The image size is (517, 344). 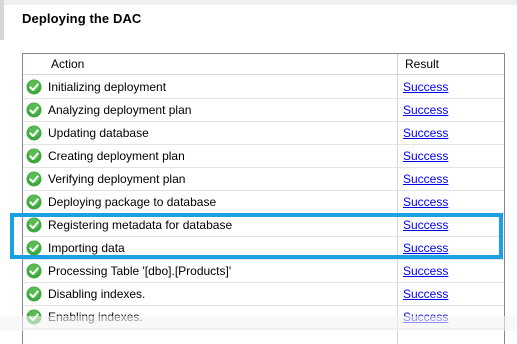 What do you see at coordinates (2, 20) in the screenshot?
I see `window-edge` at bounding box center [2, 20].